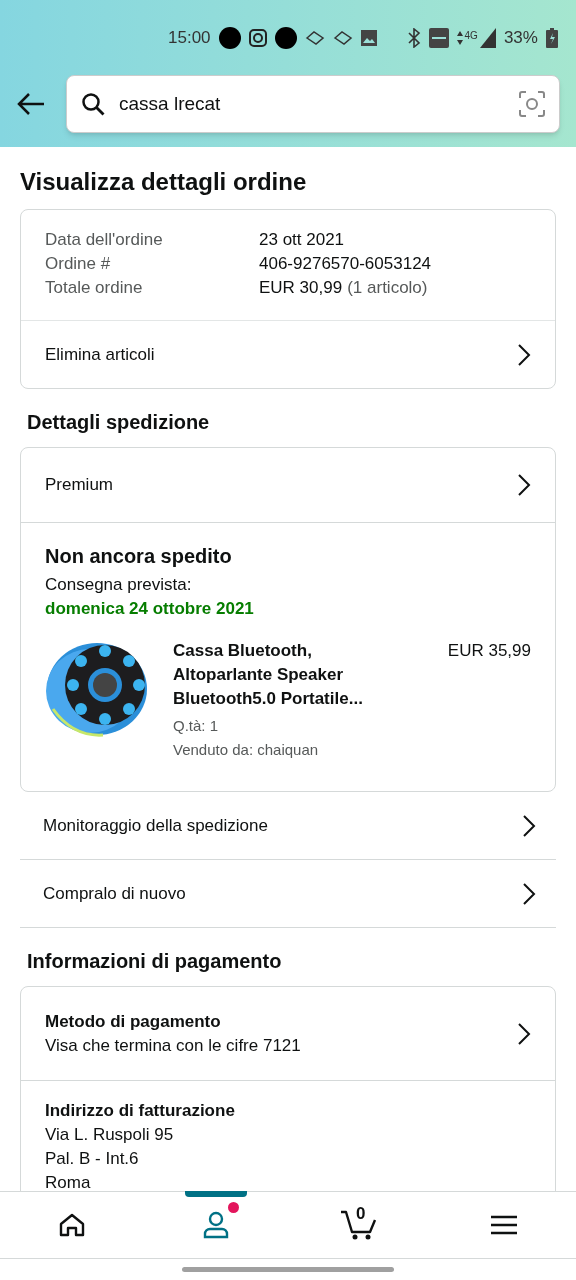 This screenshot has height=1280, width=576. What do you see at coordinates (196, 726) in the screenshot?
I see `product-quantity: Q.tà: 1` at bounding box center [196, 726].